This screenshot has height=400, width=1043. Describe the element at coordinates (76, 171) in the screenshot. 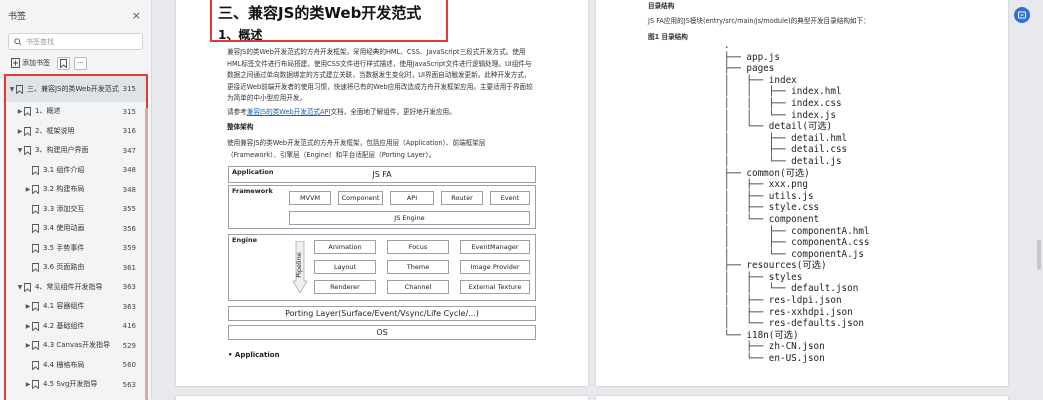

I see `bookmark-item: 3.1 组件介绍 348` at that location.